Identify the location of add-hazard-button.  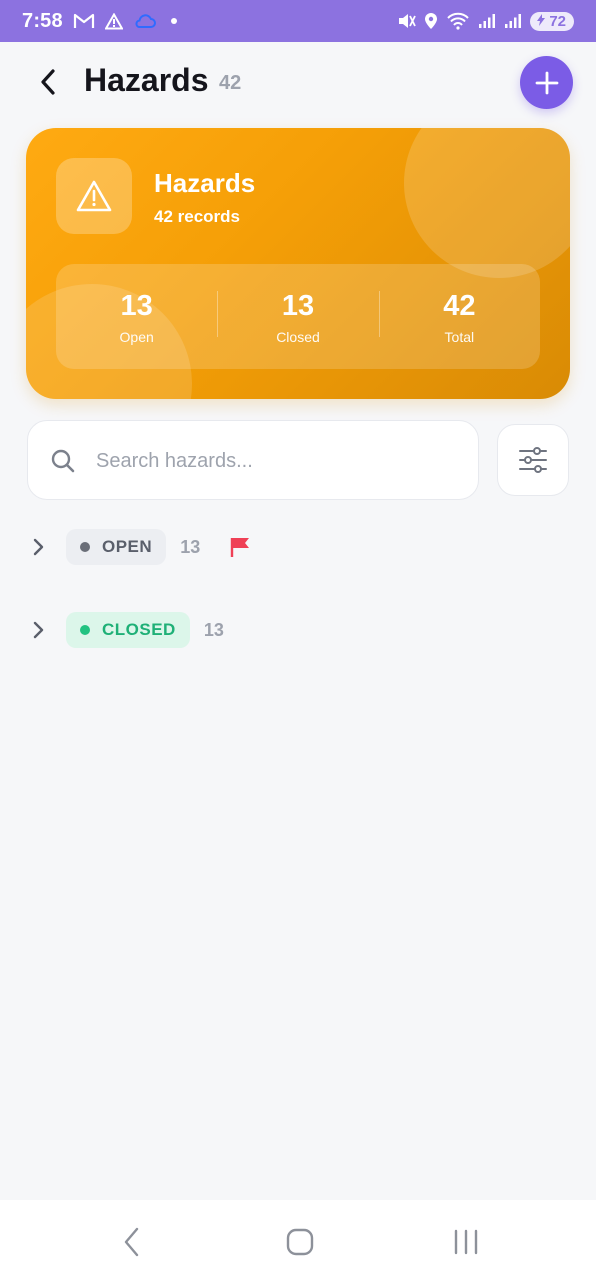
(546, 82).